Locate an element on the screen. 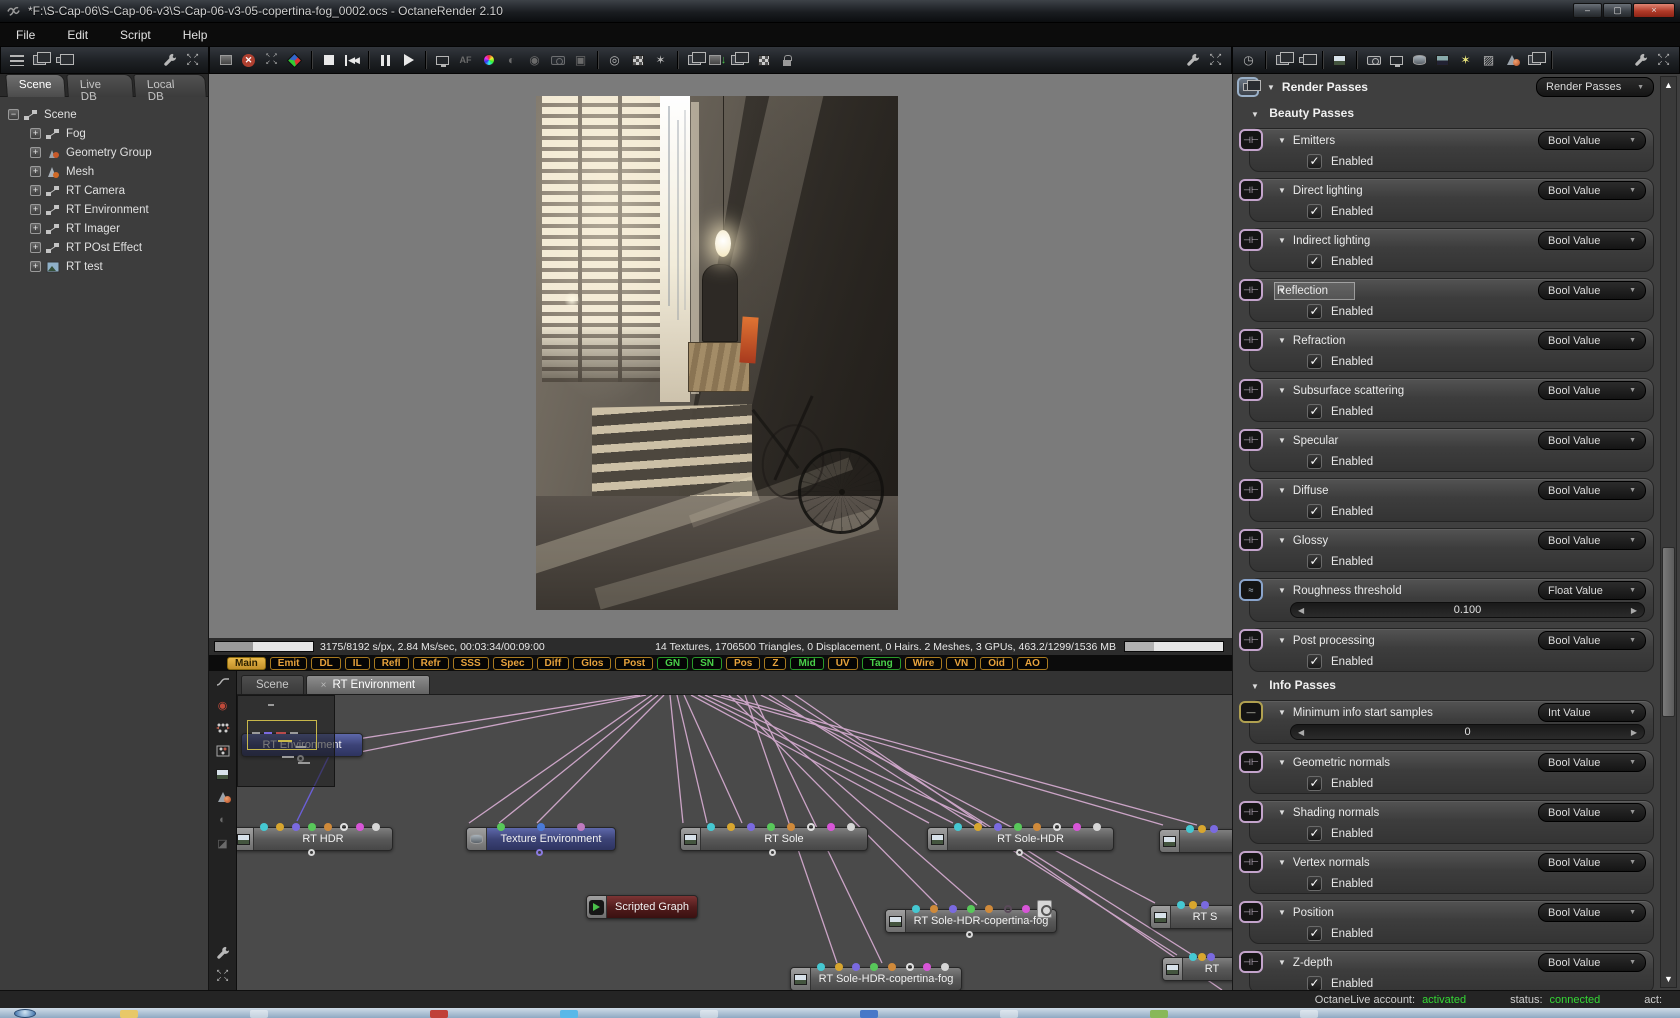 This screenshot has width=1680, height=1018. pass-button-sn: SN is located at coordinates (707, 663).